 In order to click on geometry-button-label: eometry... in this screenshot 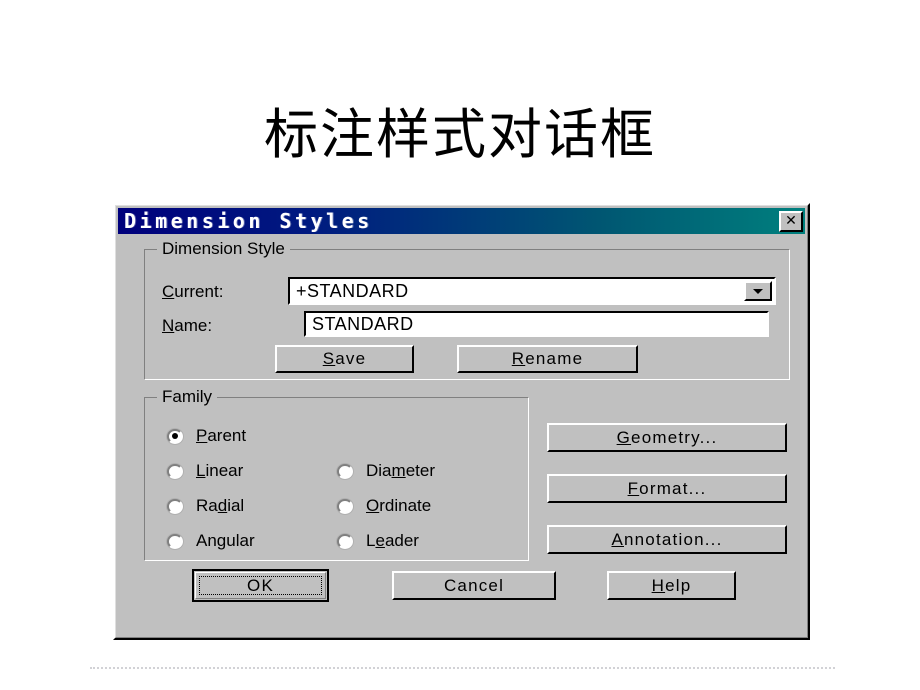, I will do `click(674, 437)`.